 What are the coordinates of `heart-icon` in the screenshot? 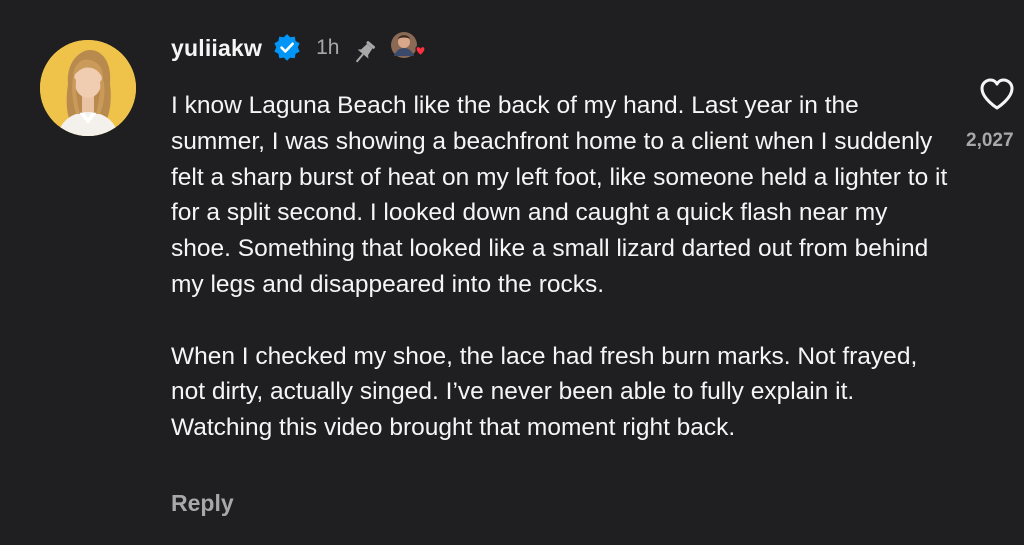 It's located at (997, 94).